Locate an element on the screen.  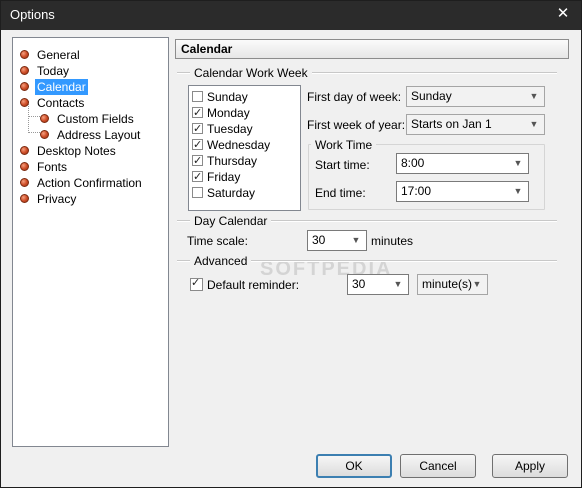
day-checkbox-monday: Monday is located at coordinates (221, 113).